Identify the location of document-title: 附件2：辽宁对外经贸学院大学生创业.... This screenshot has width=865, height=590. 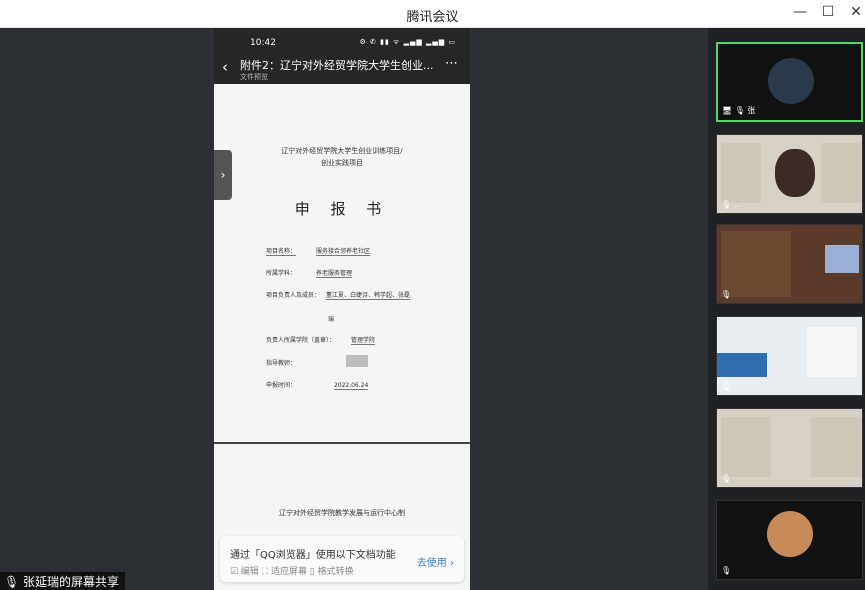
(337, 65).